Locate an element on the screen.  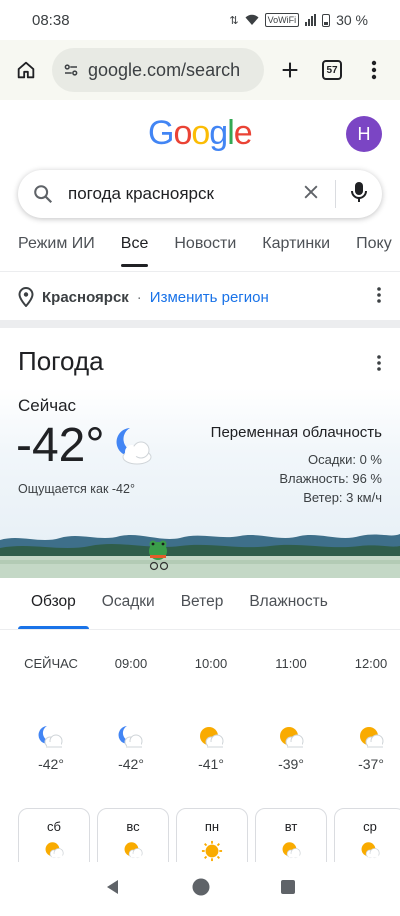
home-circle-icon is located at coordinates (201, 886).